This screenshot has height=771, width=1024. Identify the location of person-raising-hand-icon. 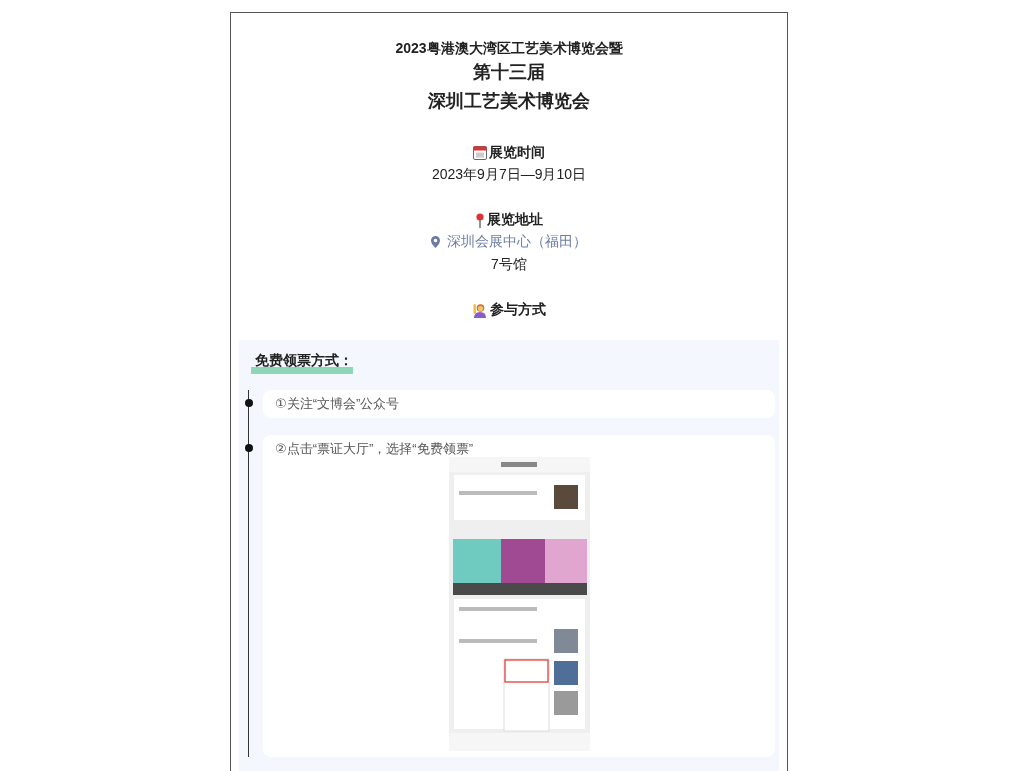
(480, 310).